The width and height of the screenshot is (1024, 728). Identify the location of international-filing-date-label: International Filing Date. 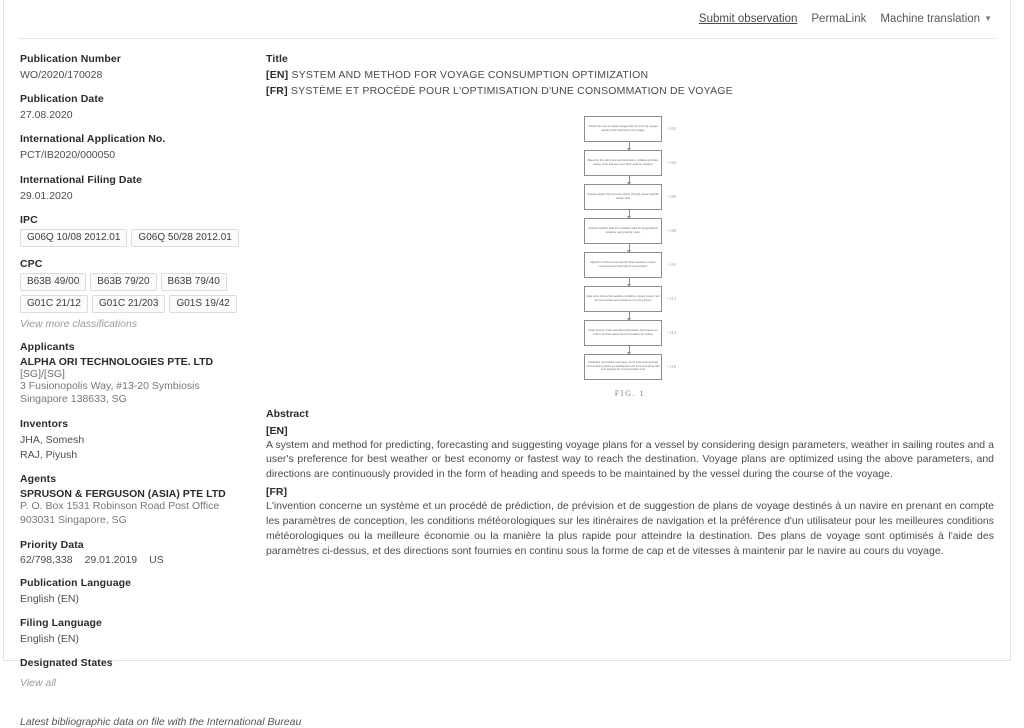
(81, 179).